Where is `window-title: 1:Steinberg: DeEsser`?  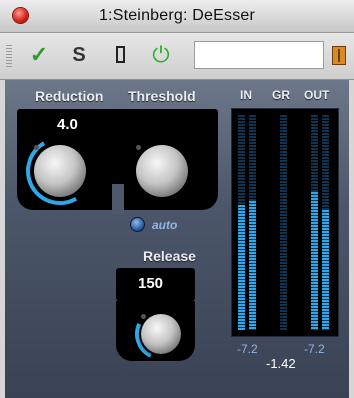
window-title: 1:Steinberg: DeEsser is located at coordinates (177, 15).